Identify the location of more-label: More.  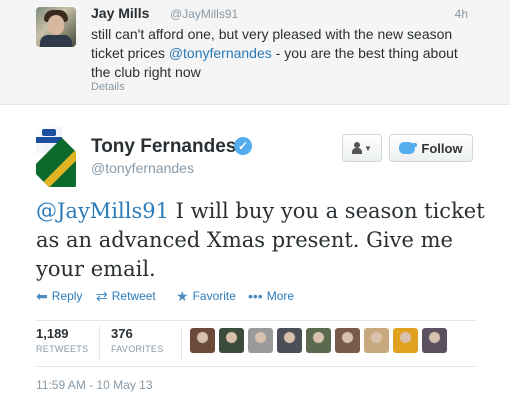
(280, 296).